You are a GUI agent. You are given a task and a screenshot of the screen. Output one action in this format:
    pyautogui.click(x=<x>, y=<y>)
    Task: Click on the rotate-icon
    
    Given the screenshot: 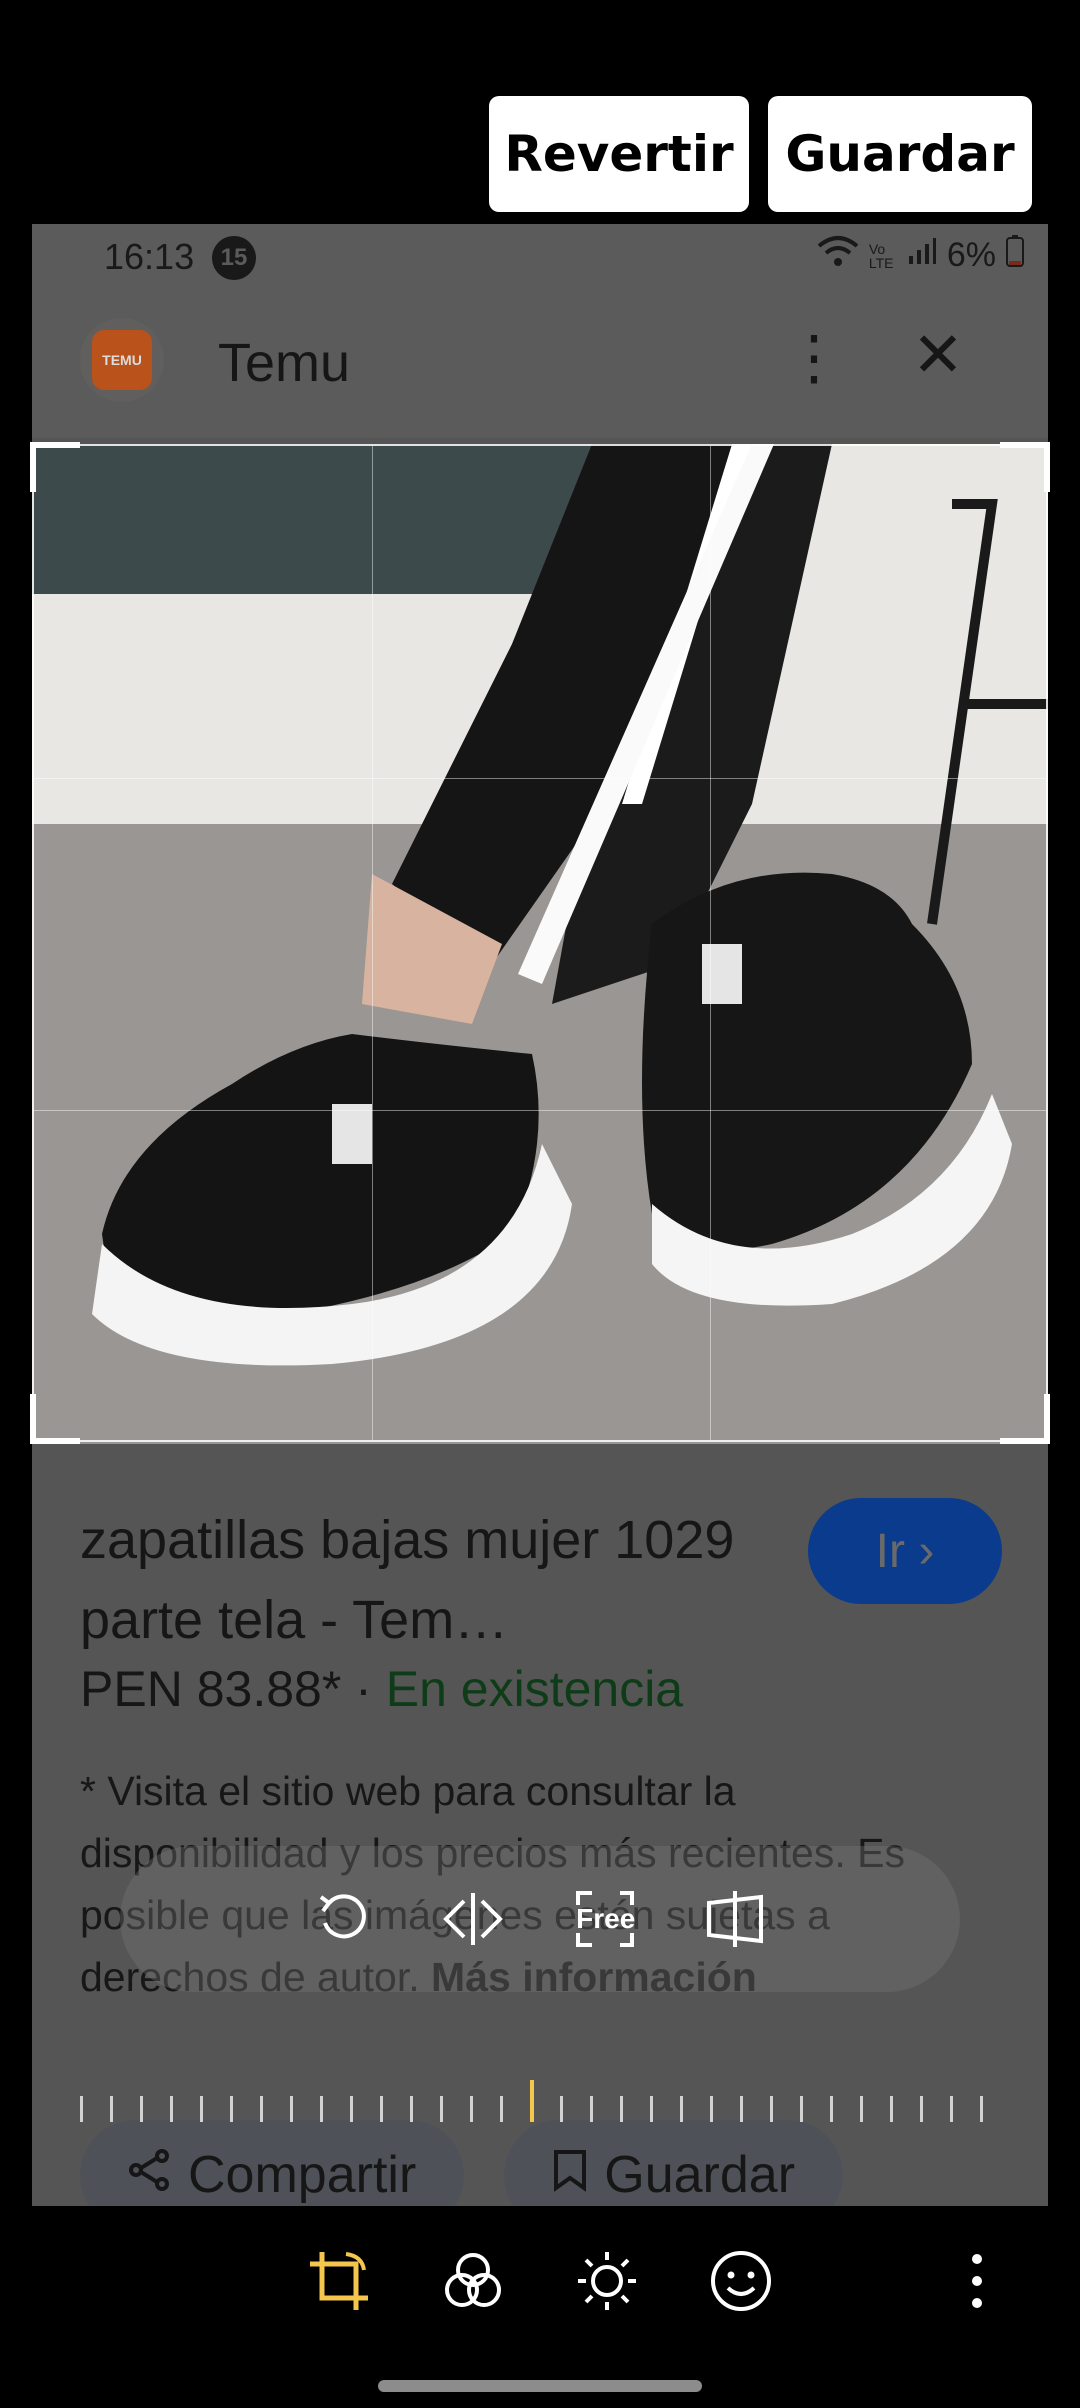 What is the action you would take?
    pyautogui.click(x=343, y=1919)
    